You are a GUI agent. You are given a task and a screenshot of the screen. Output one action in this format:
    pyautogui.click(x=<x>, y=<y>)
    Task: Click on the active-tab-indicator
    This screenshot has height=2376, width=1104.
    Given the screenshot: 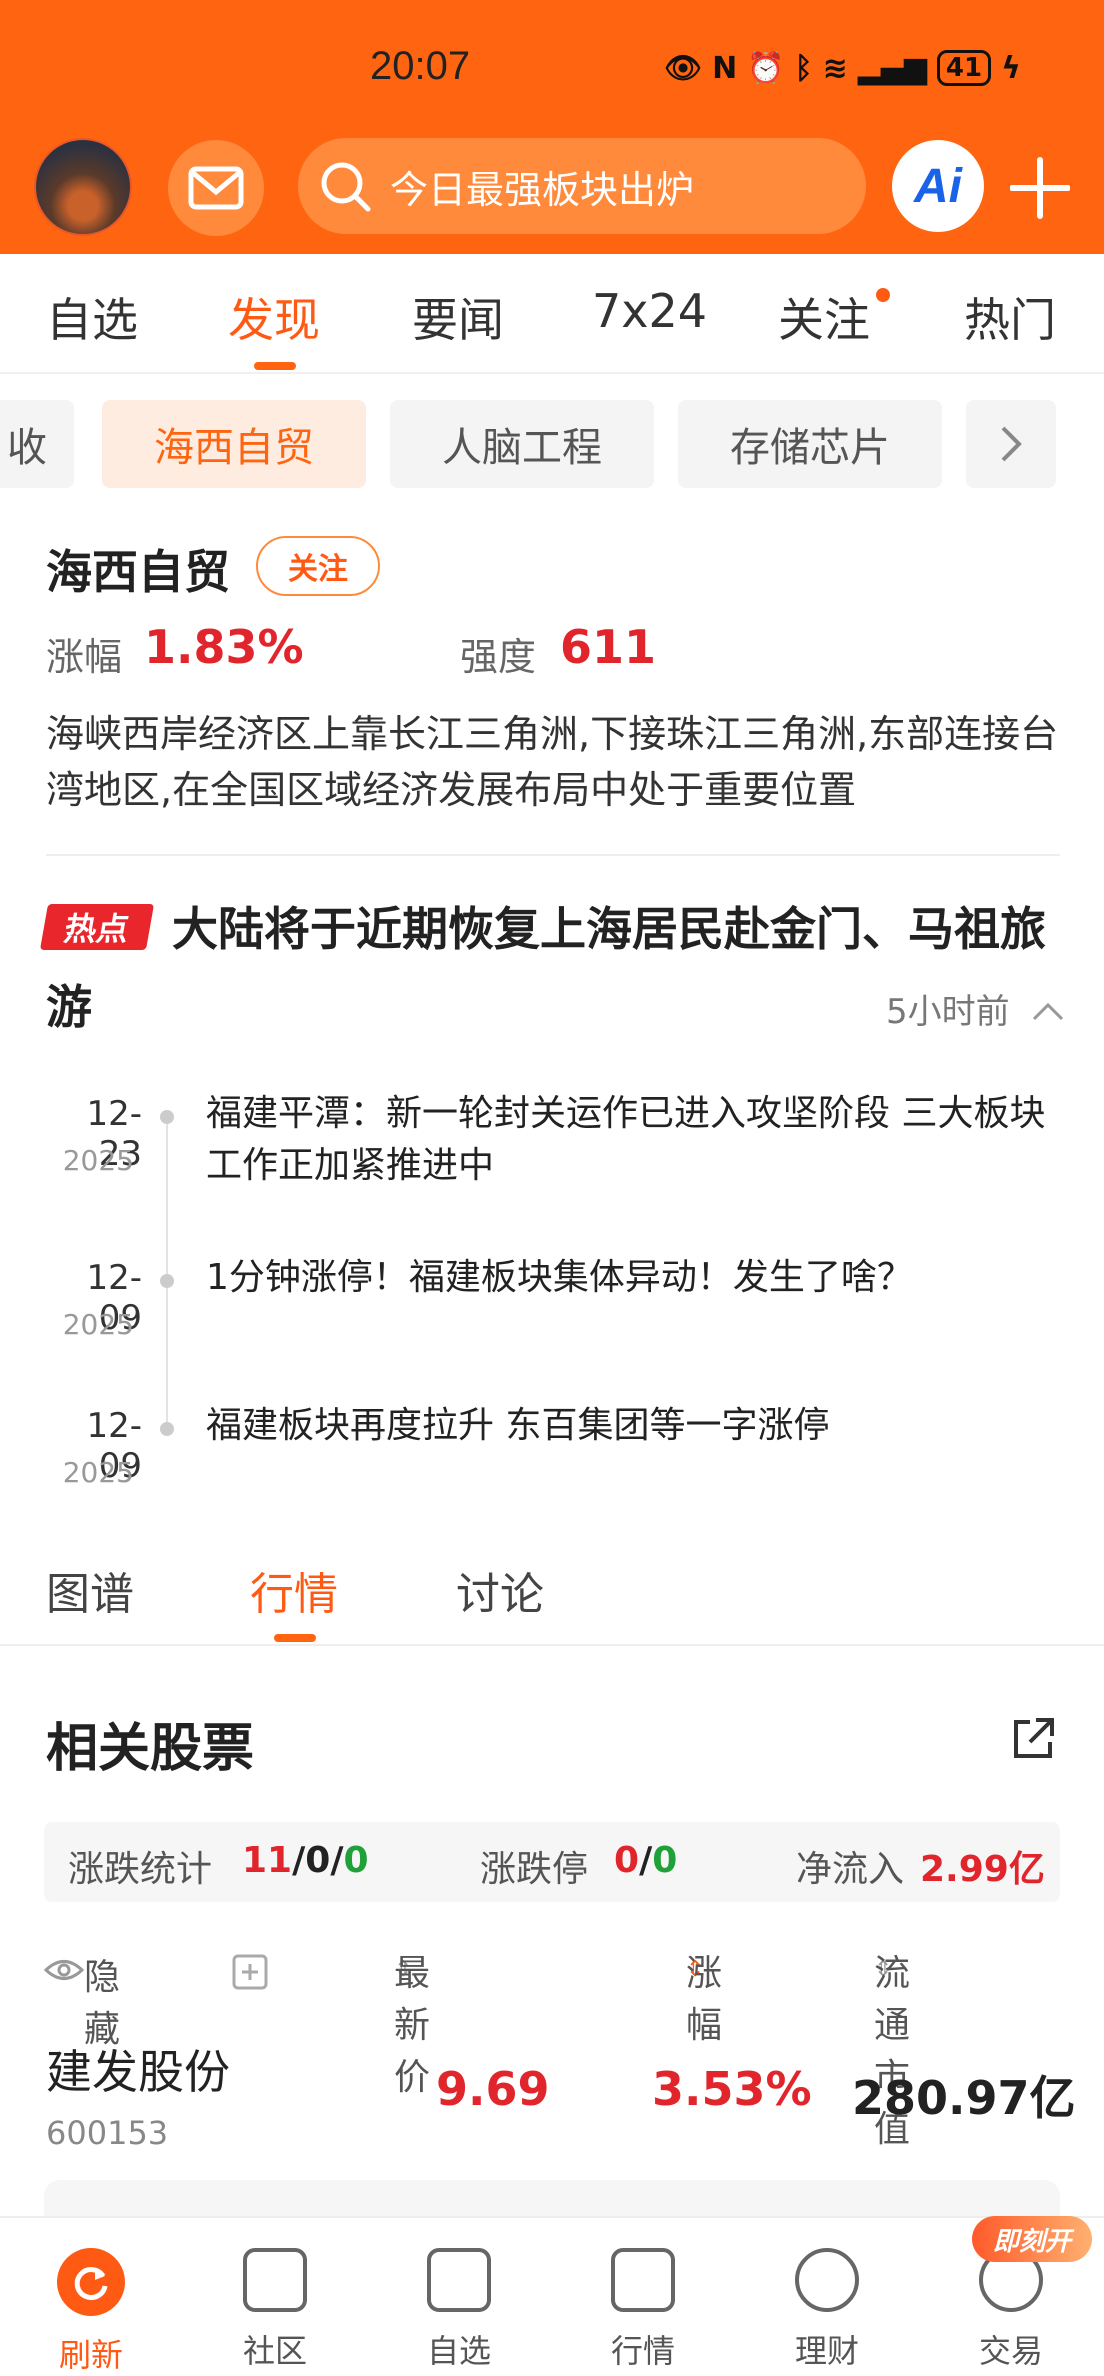 What is the action you would take?
    pyautogui.click(x=275, y=366)
    